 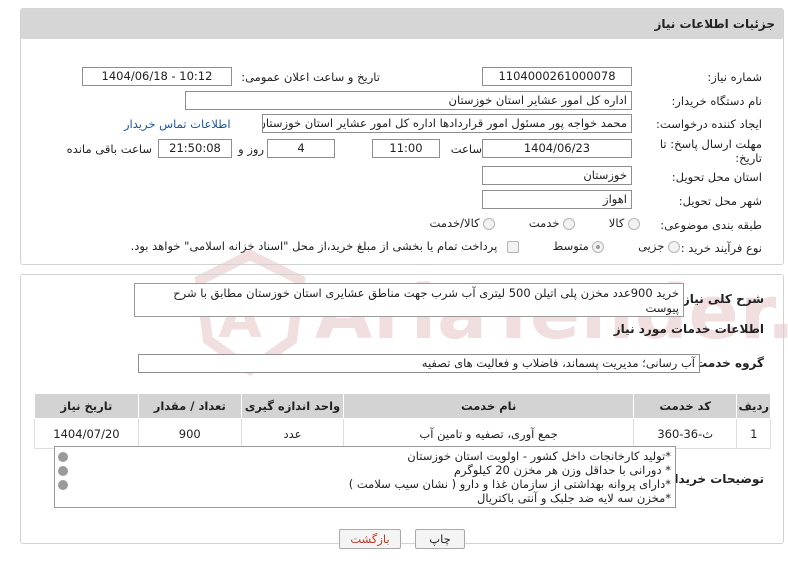 I want to click on category-option-service: خدمت, so click(x=550, y=223).